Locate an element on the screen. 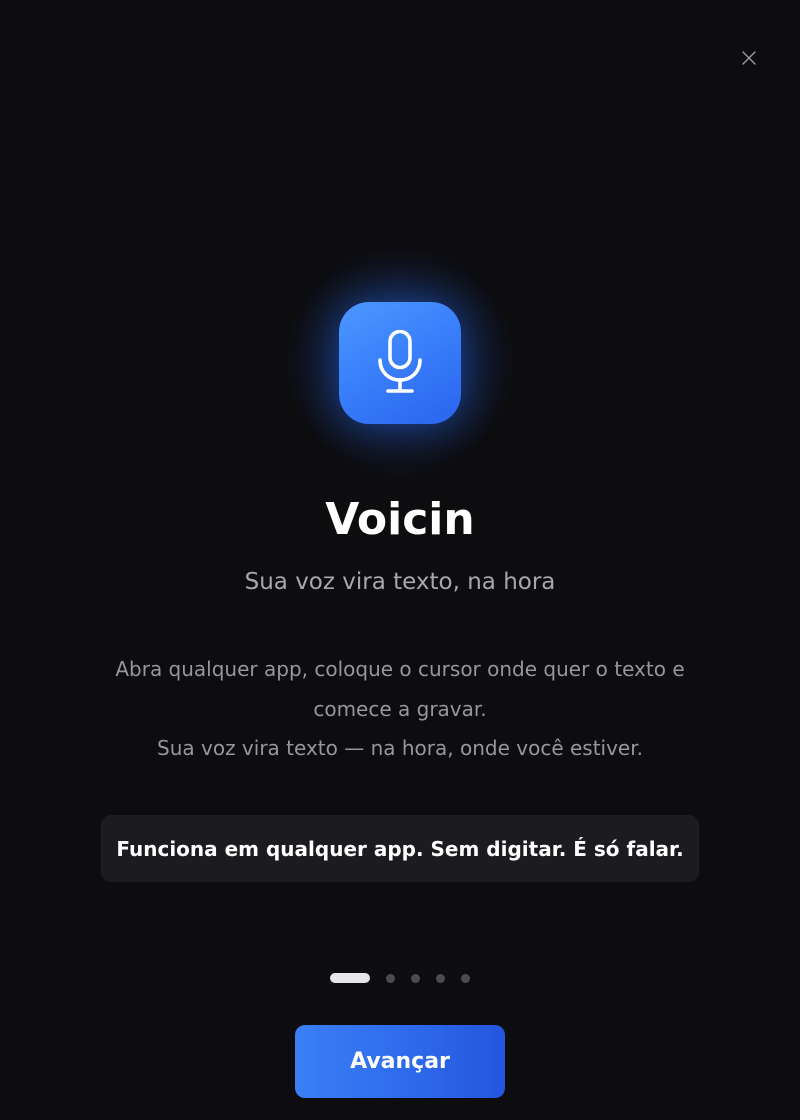 The width and height of the screenshot is (800, 1120). close-button is located at coordinates (749, 58).